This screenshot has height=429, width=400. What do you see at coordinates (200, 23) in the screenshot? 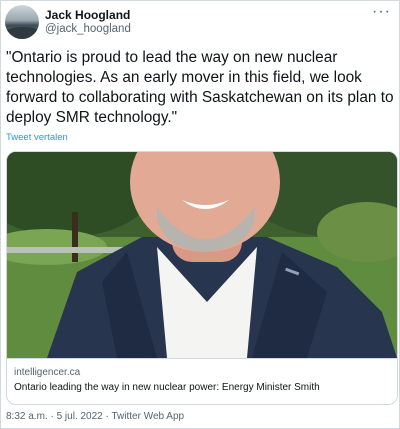
I see `tweet-header: Jack Hoogland @jack_hoogland ···` at bounding box center [200, 23].